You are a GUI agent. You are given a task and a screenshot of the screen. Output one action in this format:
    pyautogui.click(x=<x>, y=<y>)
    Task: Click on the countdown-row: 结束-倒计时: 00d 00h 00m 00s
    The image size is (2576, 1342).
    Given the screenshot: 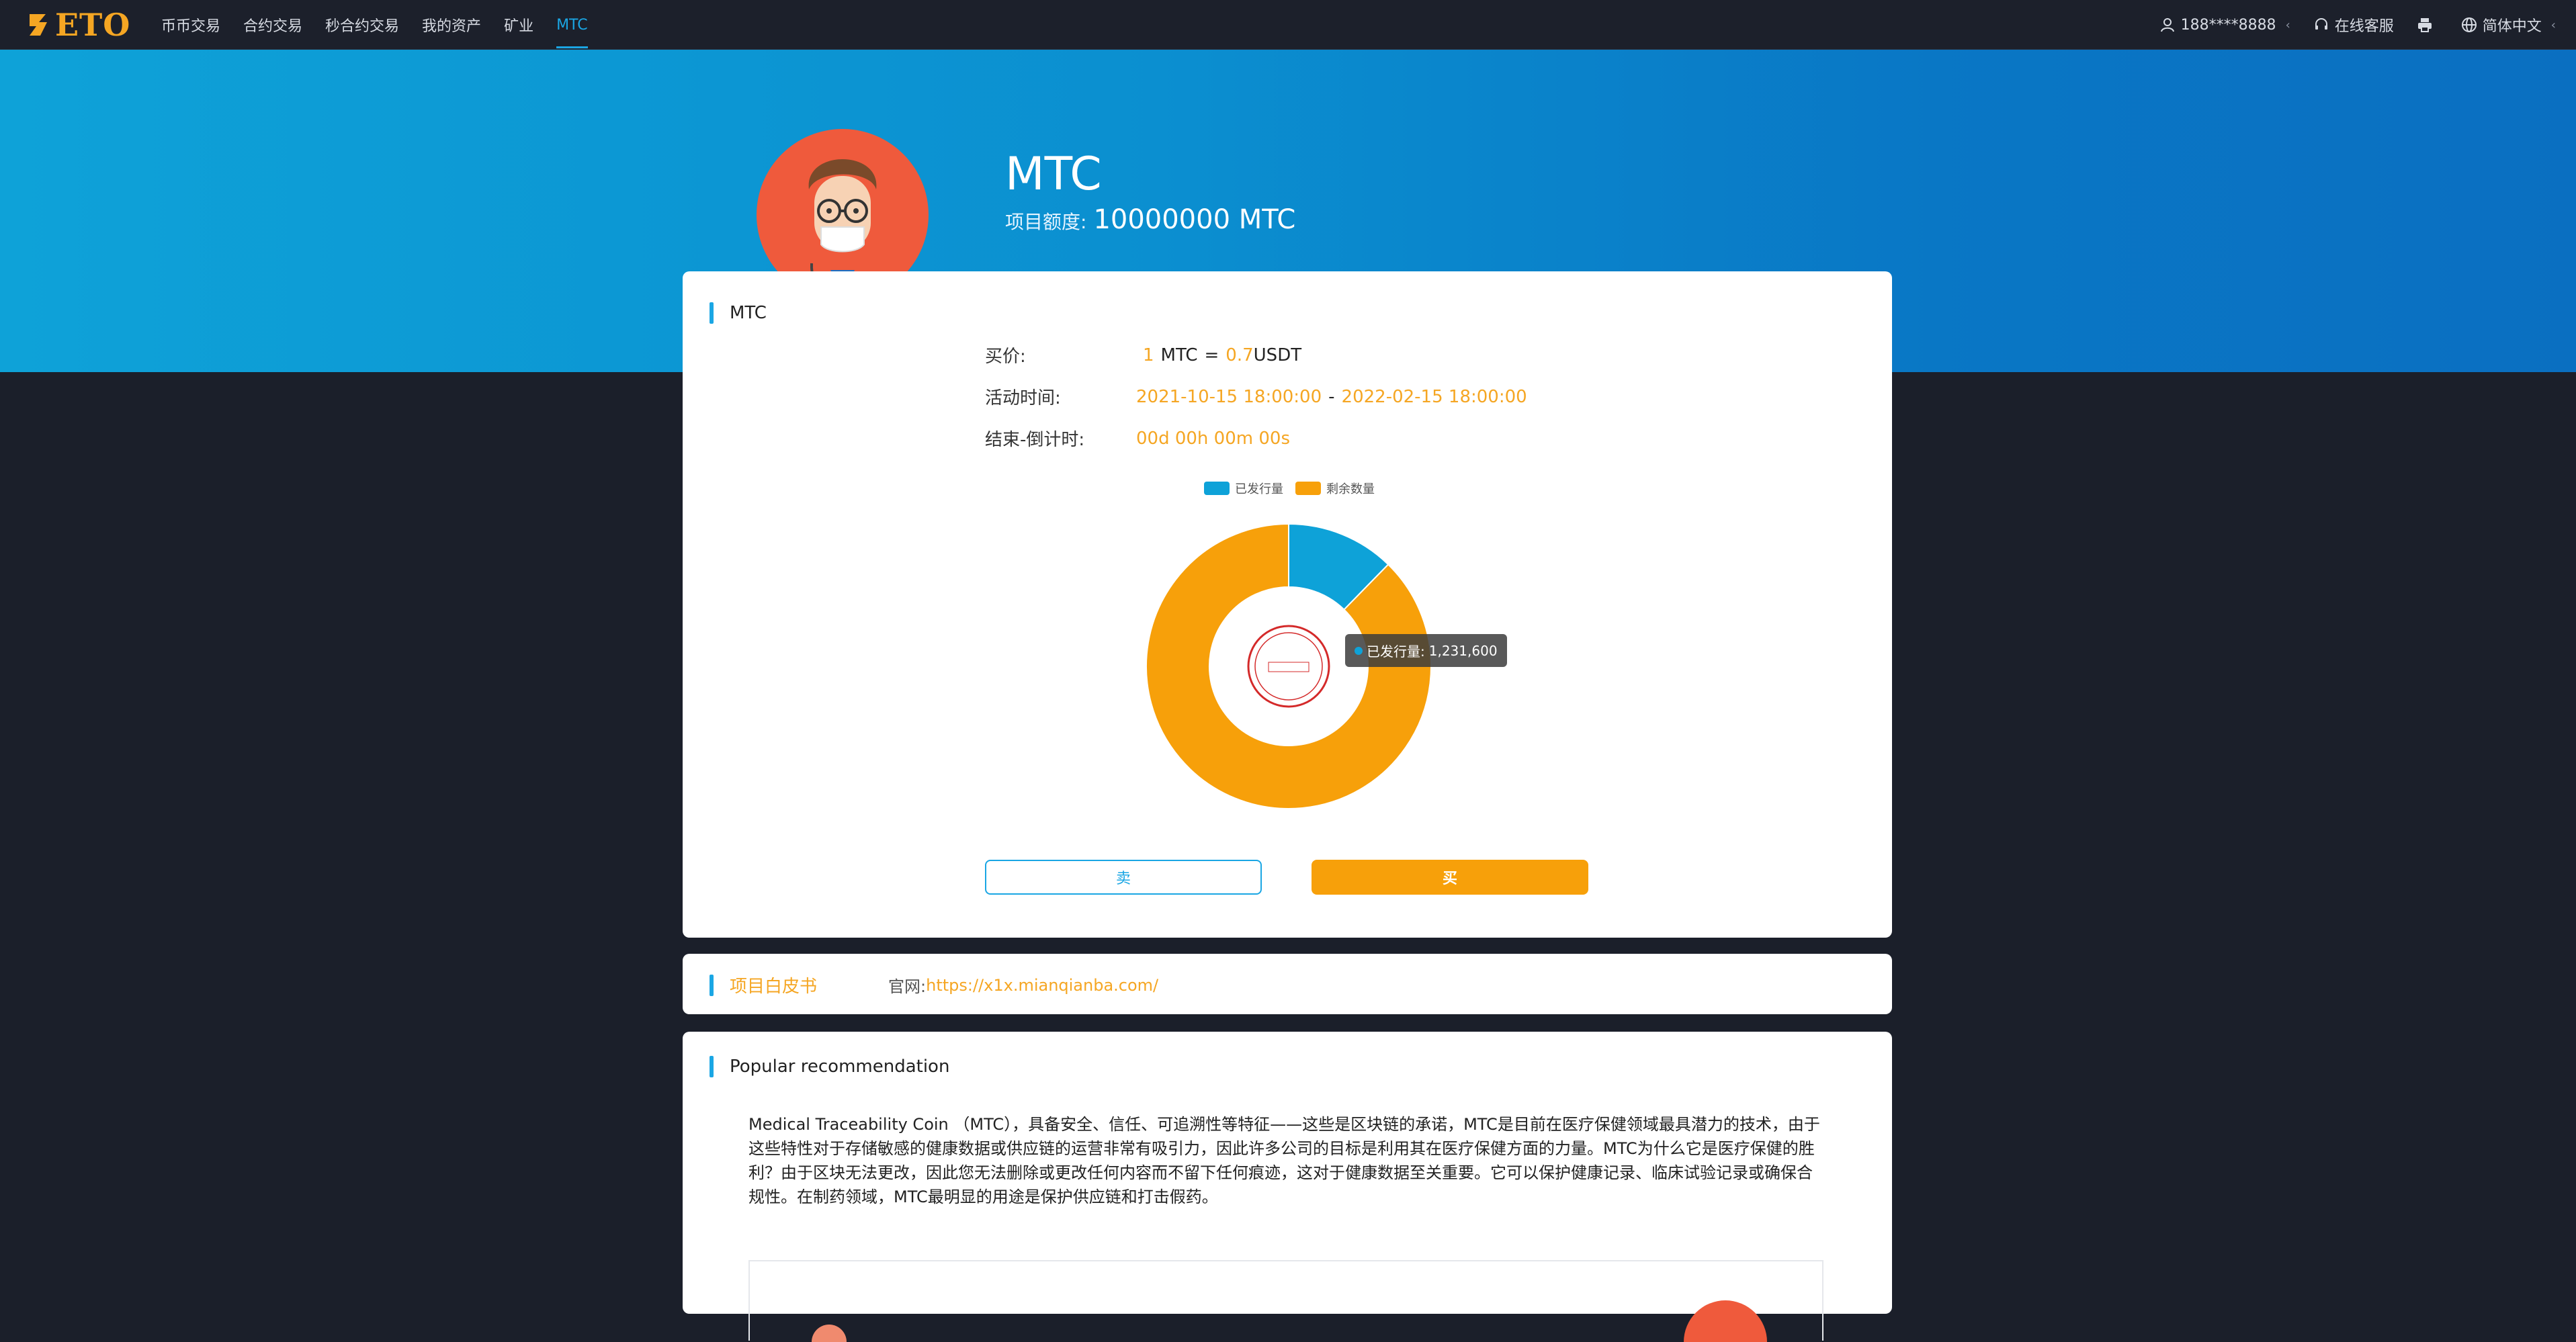 What is the action you would take?
    pyautogui.click(x=1137, y=438)
    